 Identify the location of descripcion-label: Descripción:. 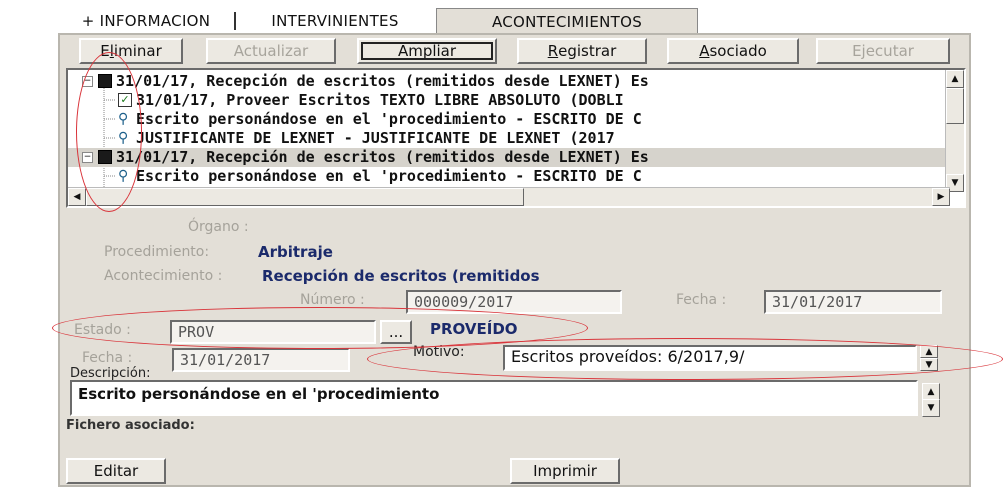
(110, 373).